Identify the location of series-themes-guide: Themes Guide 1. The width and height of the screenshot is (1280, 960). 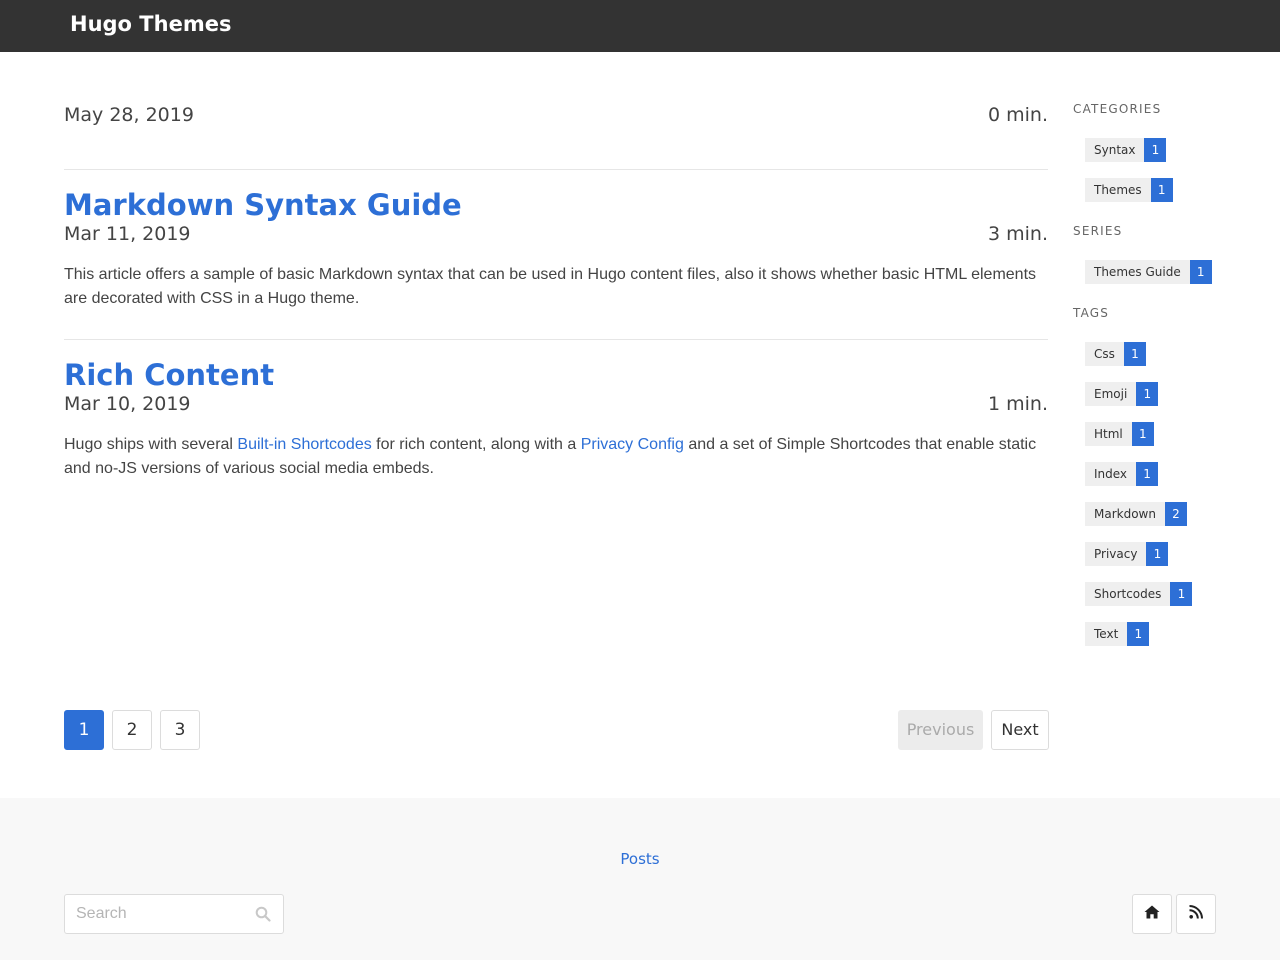
(1148, 272).